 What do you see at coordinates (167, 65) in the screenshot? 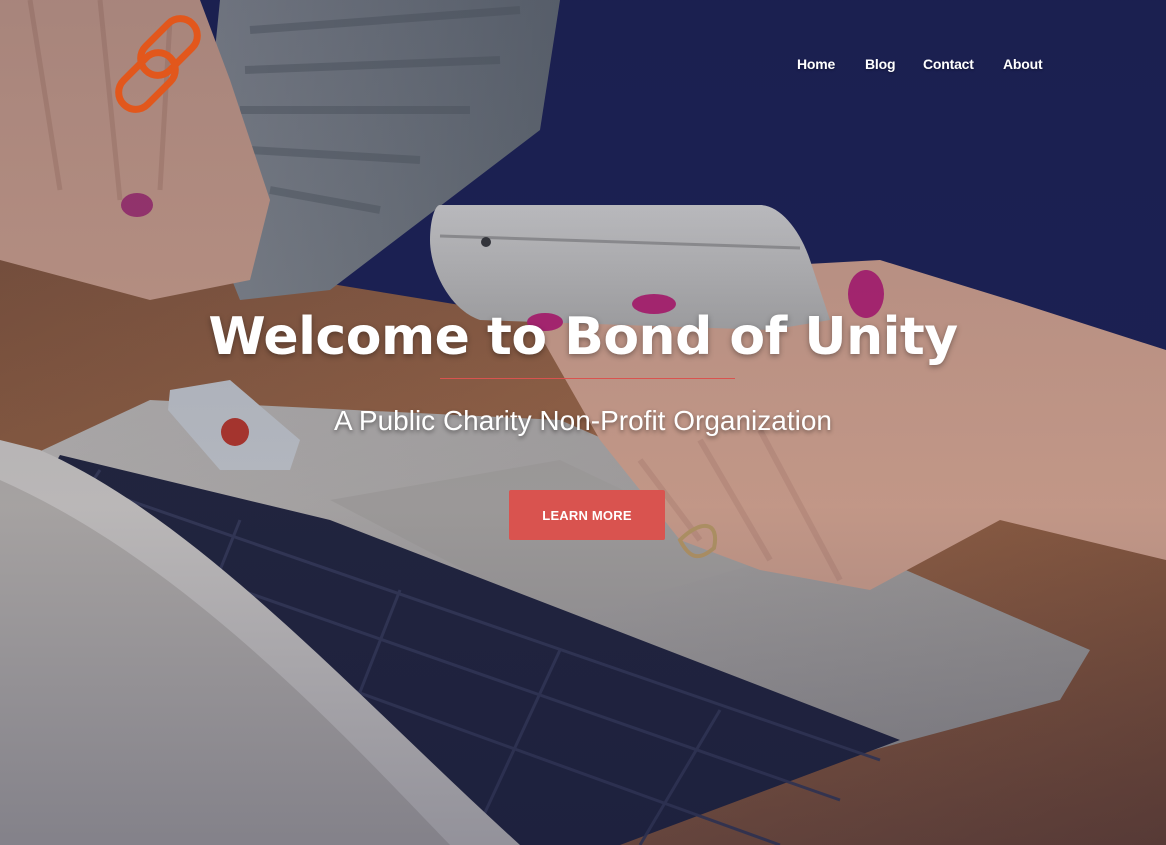
I see `chain-link-icon` at bounding box center [167, 65].